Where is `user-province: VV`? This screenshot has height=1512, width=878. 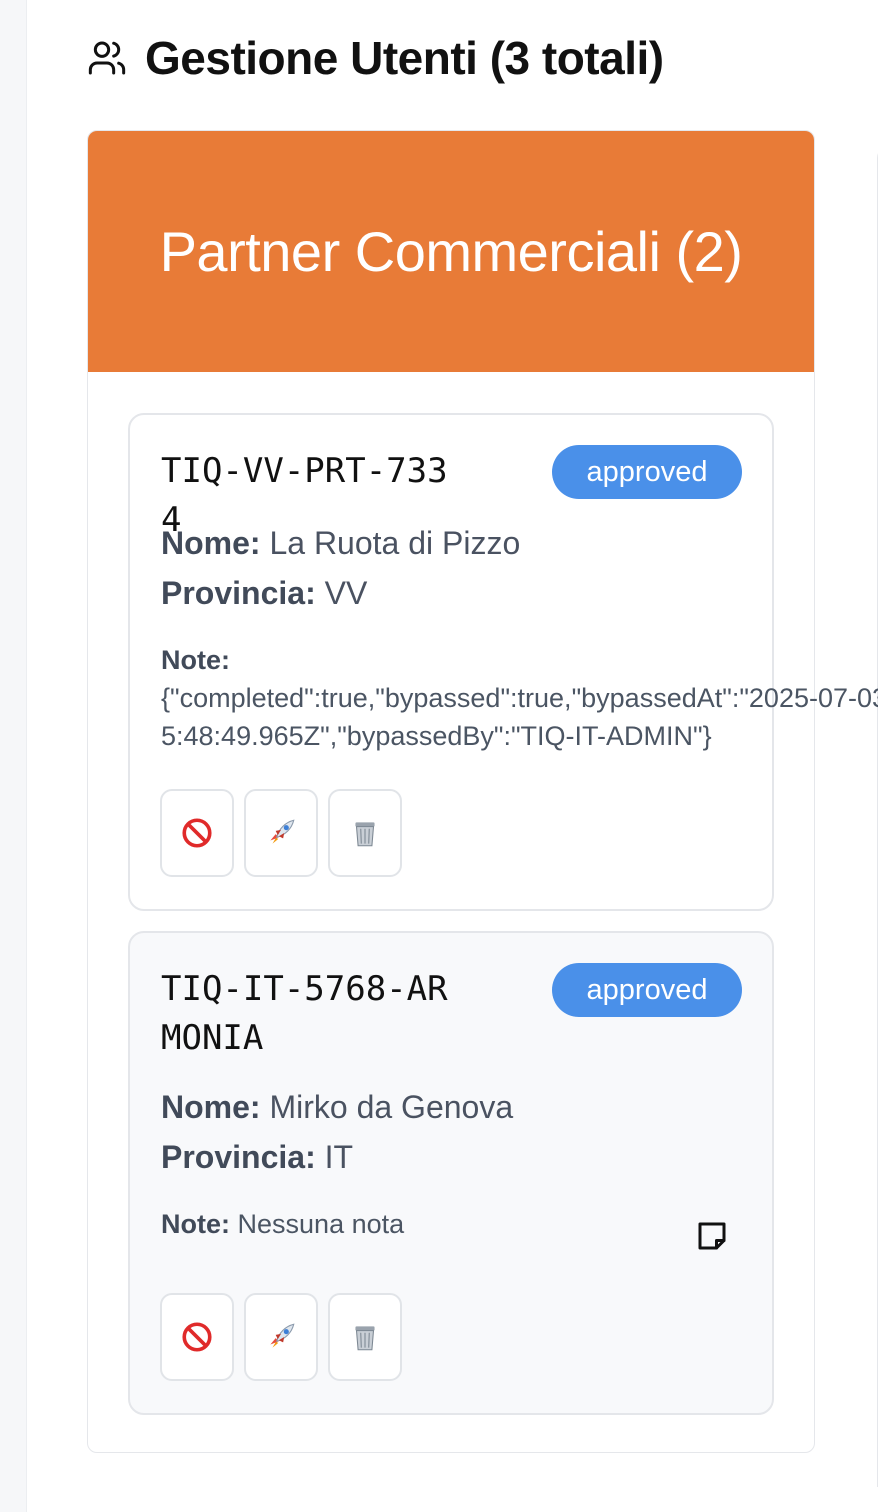
user-province: VV is located at coordinates (346, 593).